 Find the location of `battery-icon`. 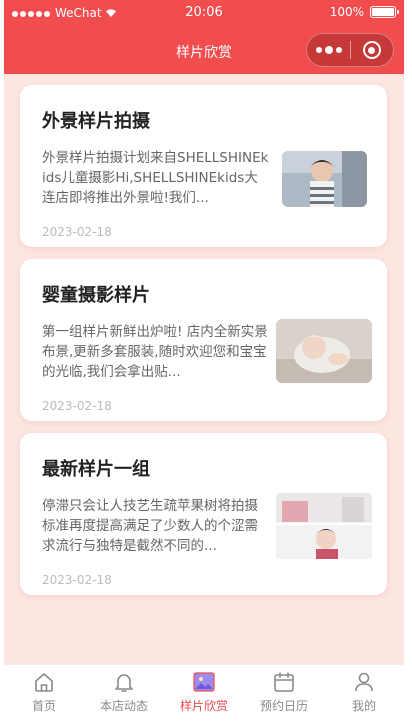

battery-icon is located at coordinates (384, 12).